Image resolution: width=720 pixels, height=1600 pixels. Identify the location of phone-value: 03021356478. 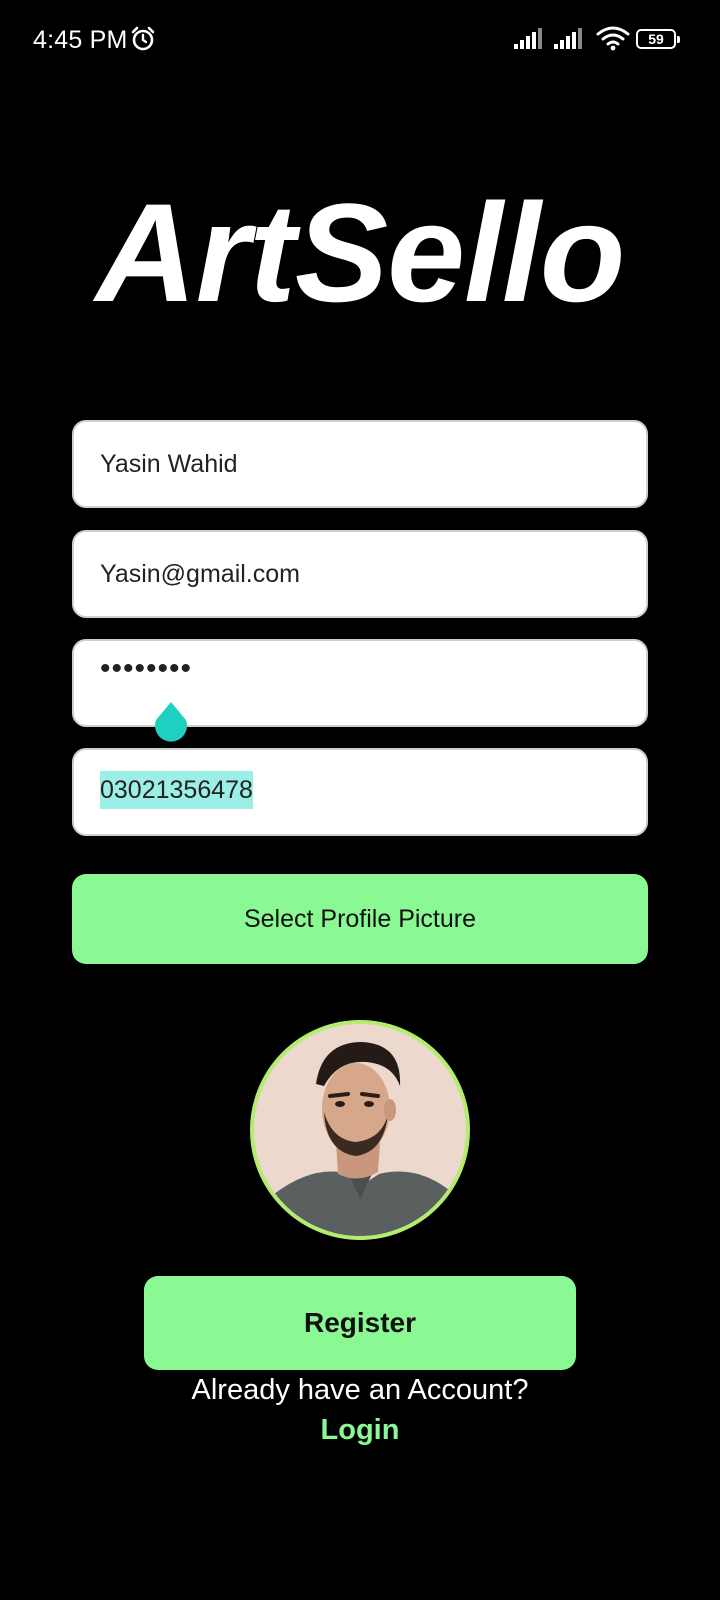
(176, 790).